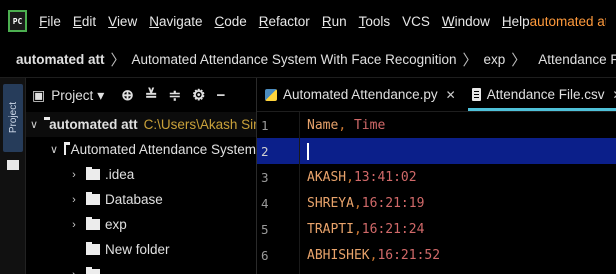 This screenshot has width=616, height=274. I want to click on code-line: 6 ABHISHEK,16:21:52, so click(436, 255).